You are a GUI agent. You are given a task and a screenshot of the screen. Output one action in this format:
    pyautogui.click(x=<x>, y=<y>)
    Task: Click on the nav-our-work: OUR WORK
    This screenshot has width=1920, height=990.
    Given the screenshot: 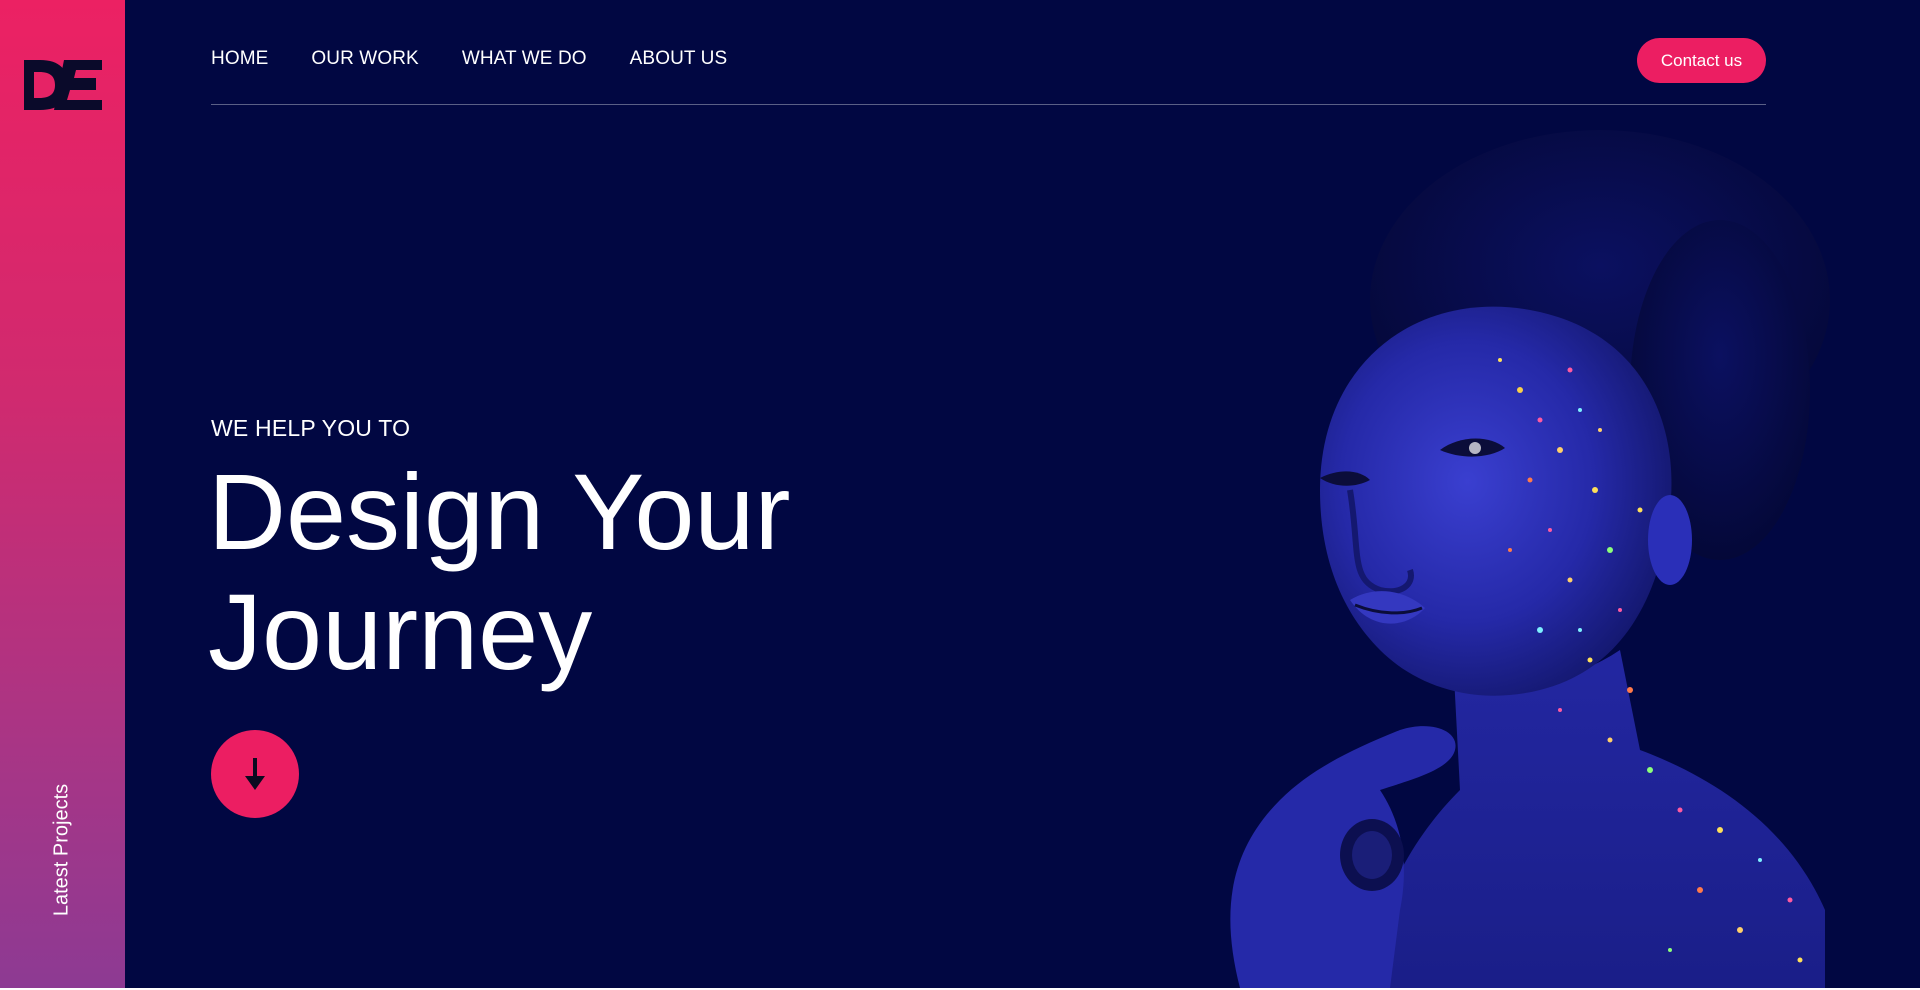 What is the action you would take?
    pyautogui.click(x=364, y=59)
    